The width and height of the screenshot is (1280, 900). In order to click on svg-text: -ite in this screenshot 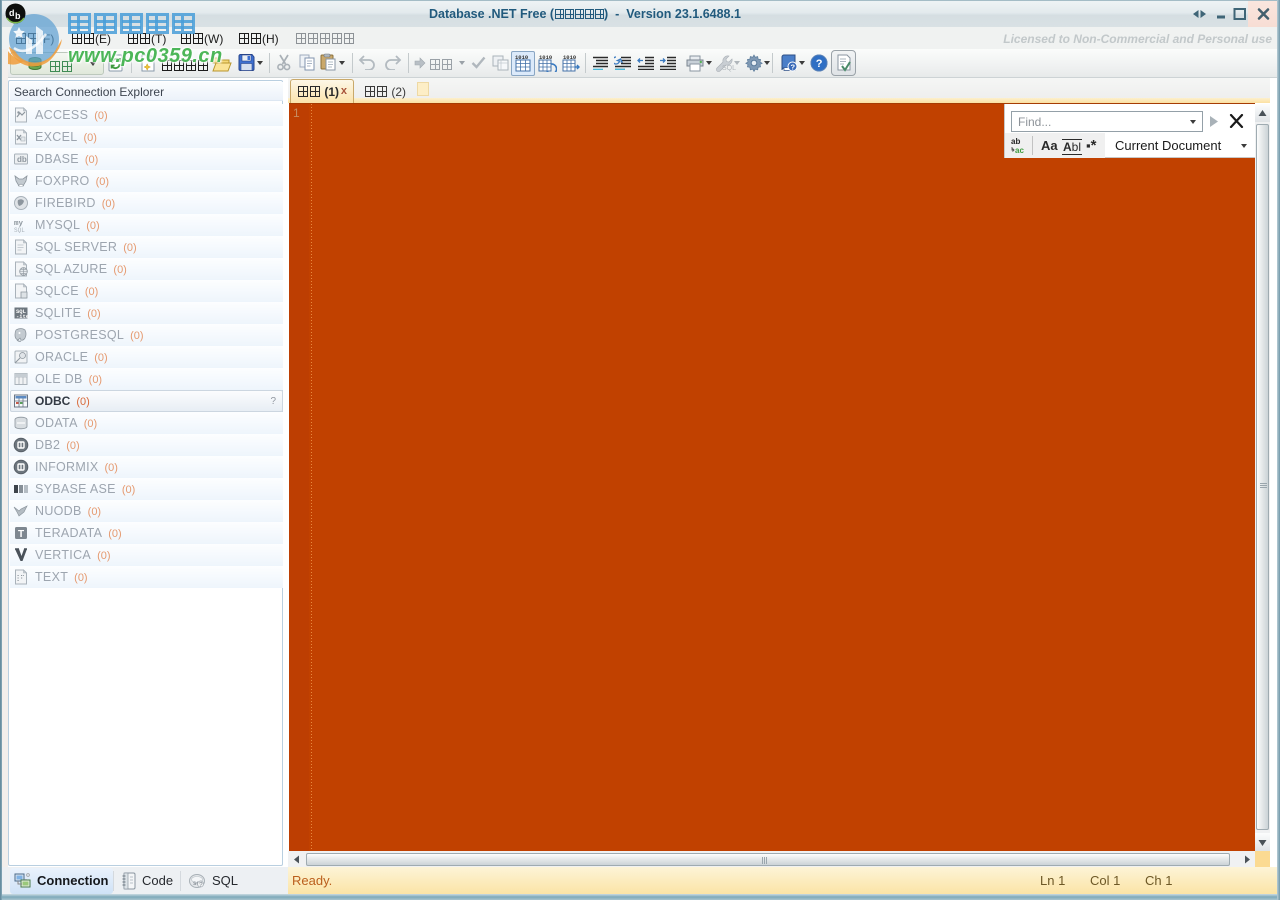, I will do `click(22, 316)`.